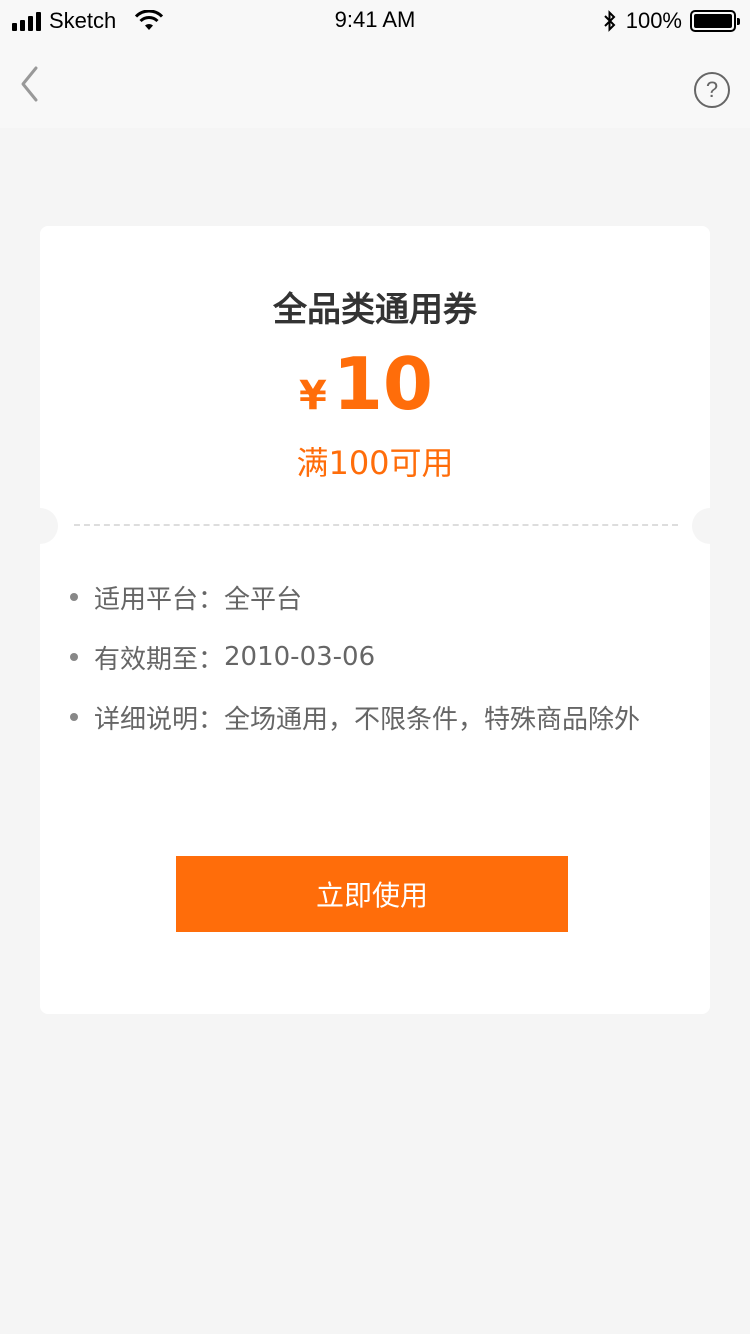 The width and height of the screenshot is (750, 1334). I want to click on battery-fill, so click(713, 21).